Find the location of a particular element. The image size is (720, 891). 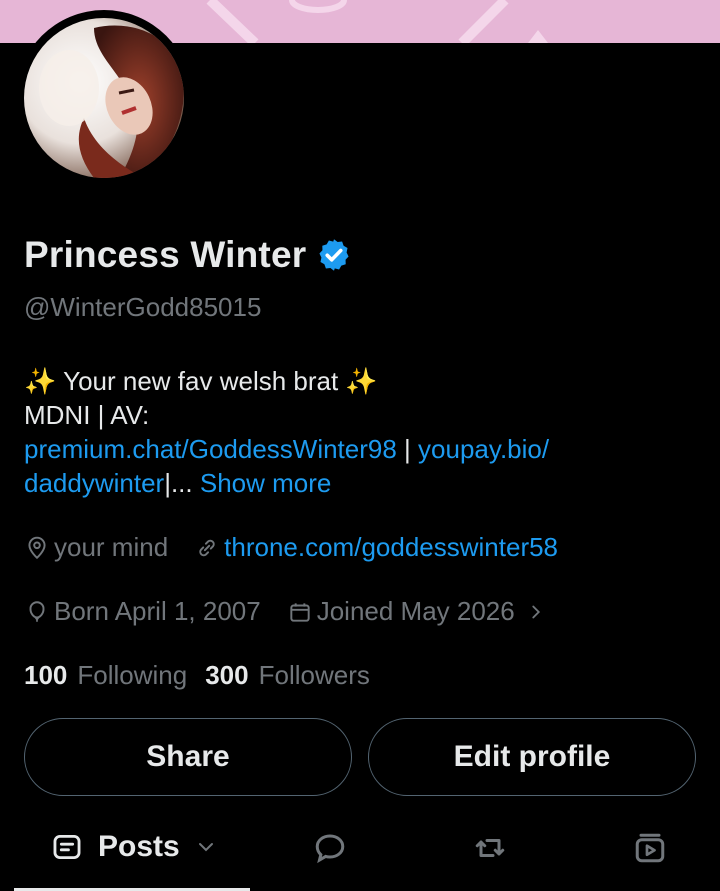

location-text: your mind is located at coordinates (111, 547).